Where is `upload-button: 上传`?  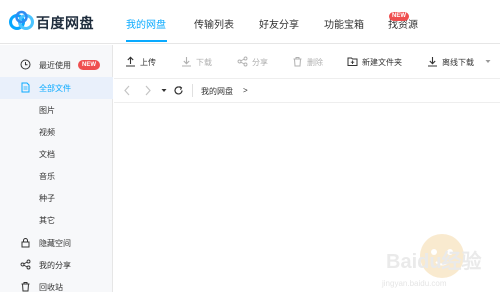 upload-button: 上传 is located at coordinates (145, 62).